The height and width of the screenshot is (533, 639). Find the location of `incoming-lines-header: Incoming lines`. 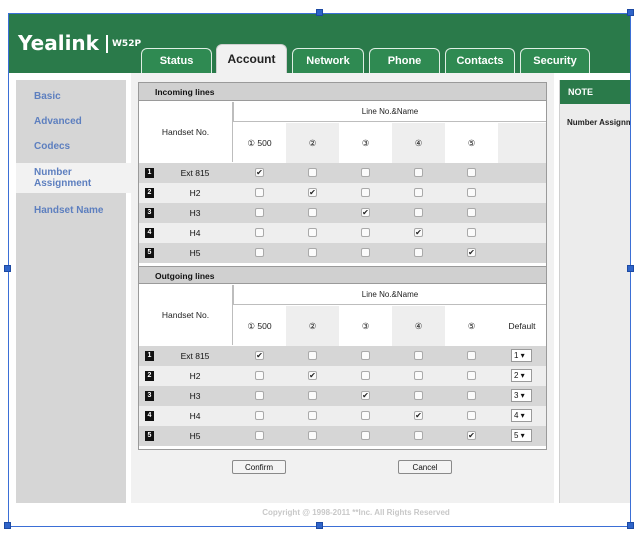

incoming-lines-header: Incoming lines is located at coordinates (342, 92).